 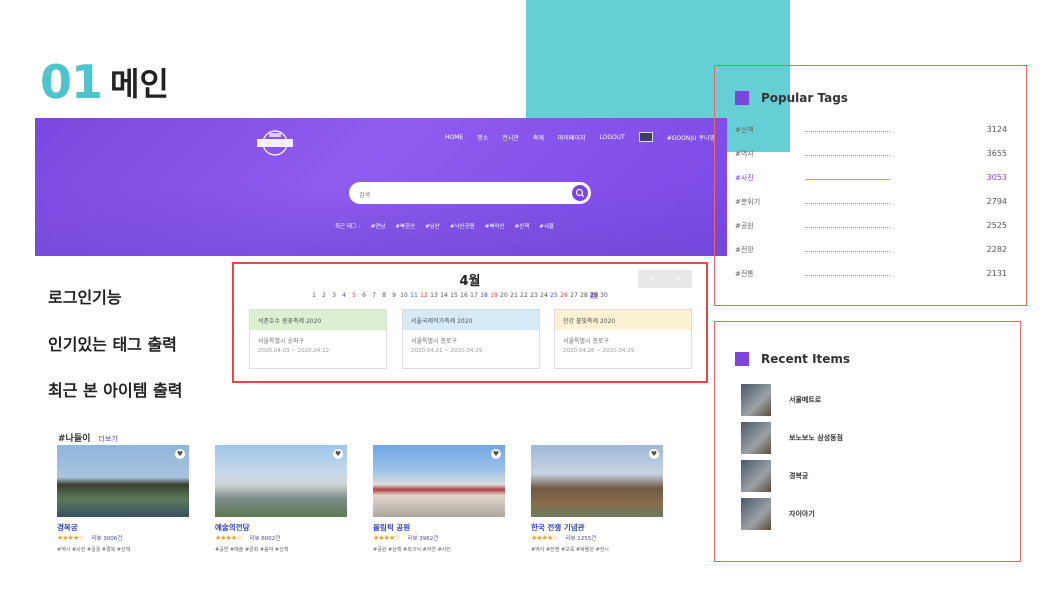 What do you see at coordinates (645, 137) in the screenshot?
I see `avatar` at bounding box center [645, 137].